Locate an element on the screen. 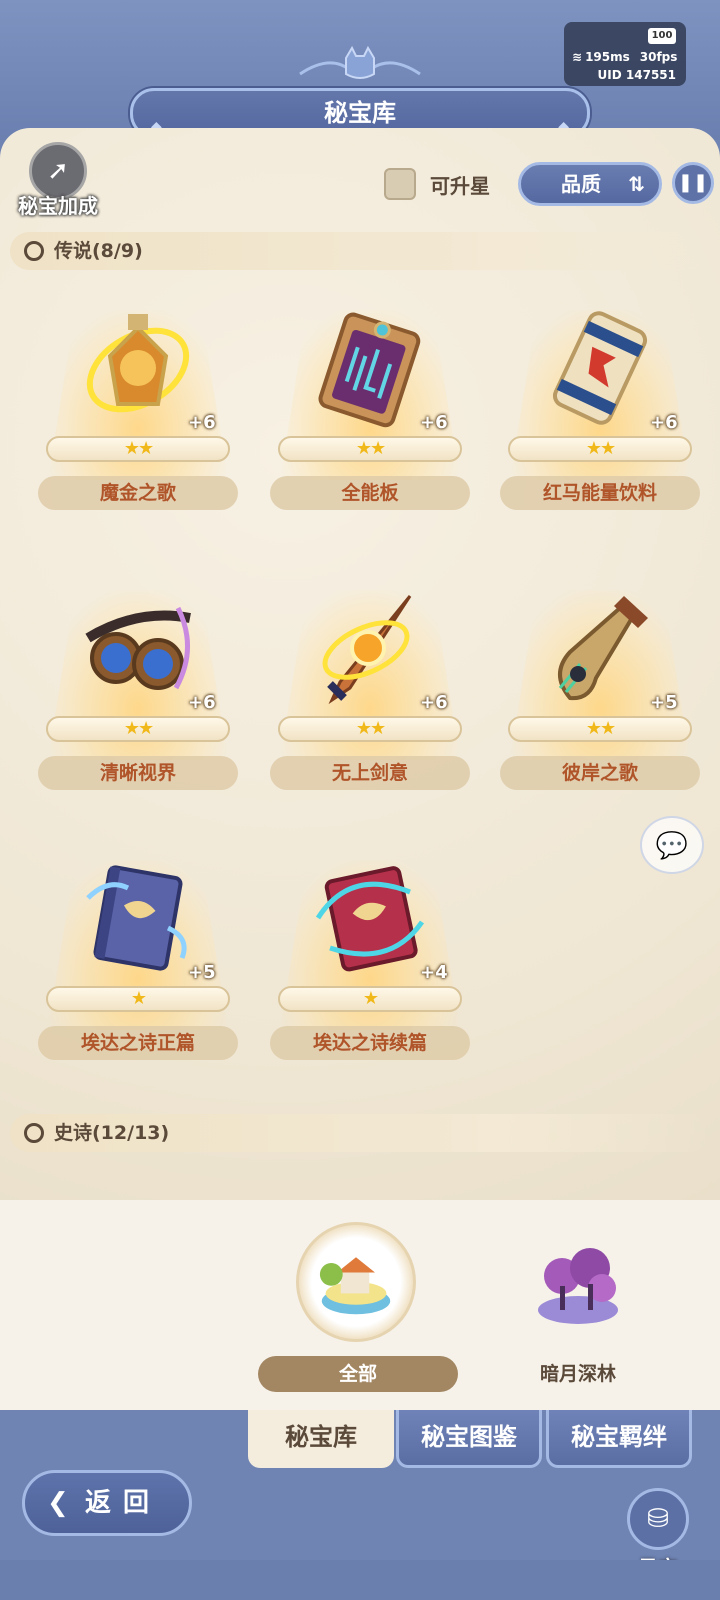 Image resolution: width=720 pixels, height=1600 pixels. region-dark-forest-tab: 暗月深林 is located at coordinates (578, 1374).